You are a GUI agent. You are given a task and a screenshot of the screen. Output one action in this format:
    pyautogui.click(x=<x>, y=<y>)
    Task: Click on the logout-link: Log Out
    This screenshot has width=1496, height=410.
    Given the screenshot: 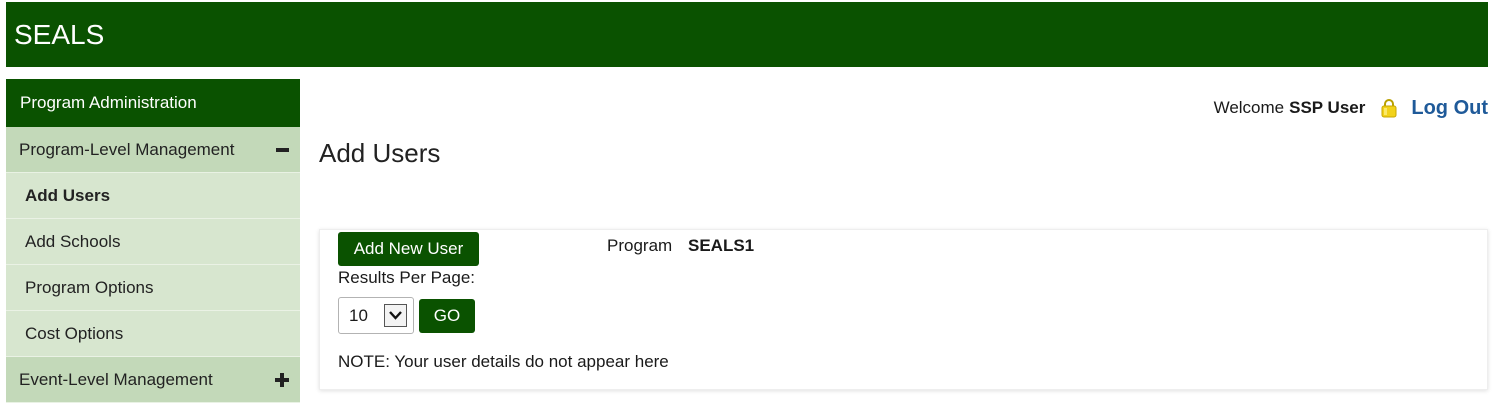 What is the action you would take?
    pyautogui.click(x=1449, y=108)
    